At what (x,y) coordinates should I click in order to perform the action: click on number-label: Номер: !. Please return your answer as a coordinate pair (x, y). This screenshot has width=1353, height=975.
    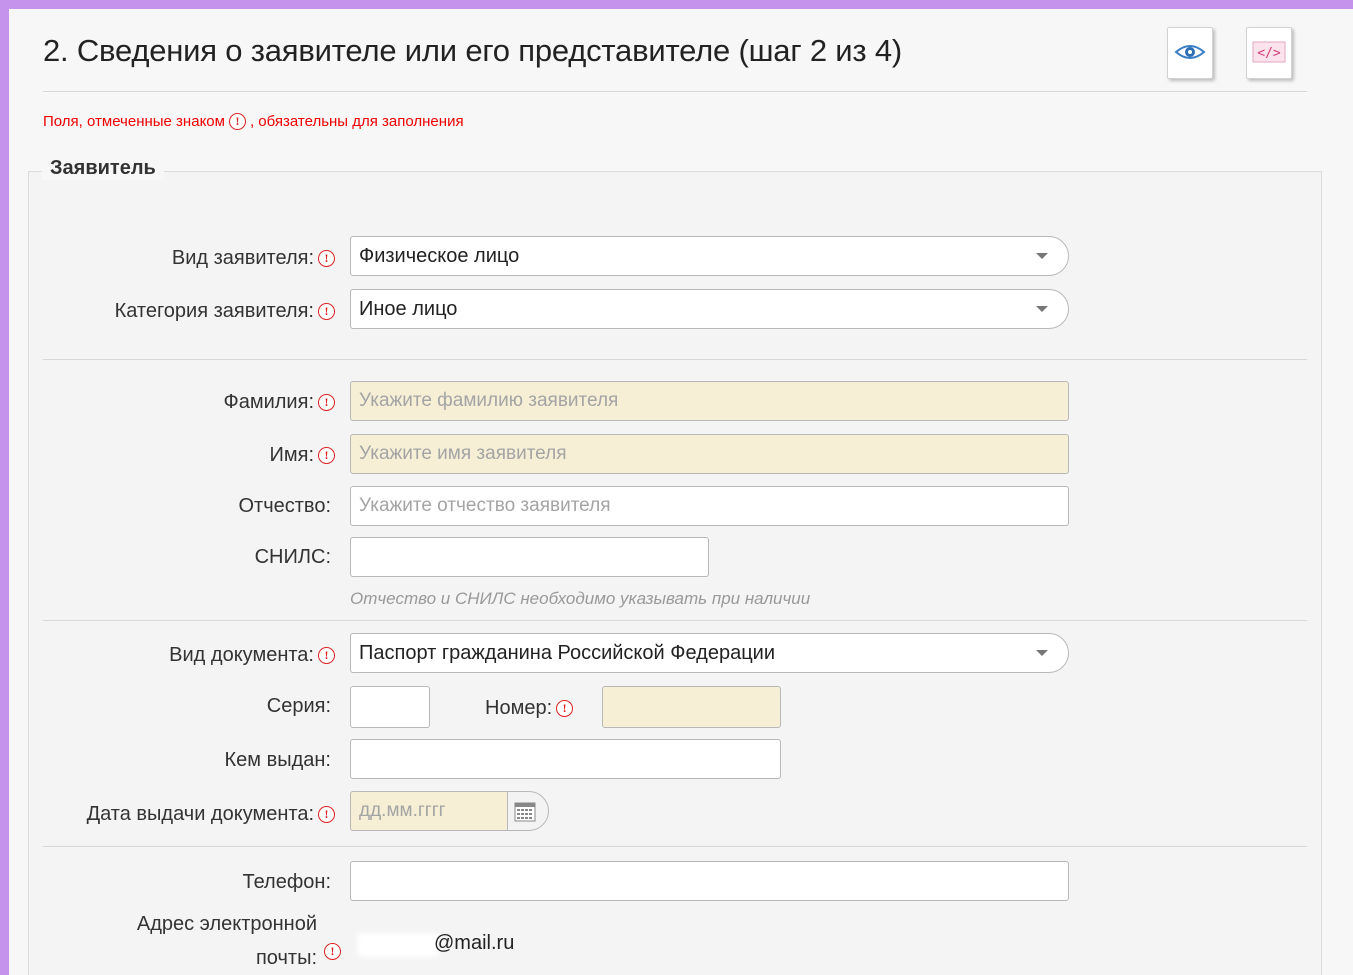
    Looking at the image, I should click on (529, 708).